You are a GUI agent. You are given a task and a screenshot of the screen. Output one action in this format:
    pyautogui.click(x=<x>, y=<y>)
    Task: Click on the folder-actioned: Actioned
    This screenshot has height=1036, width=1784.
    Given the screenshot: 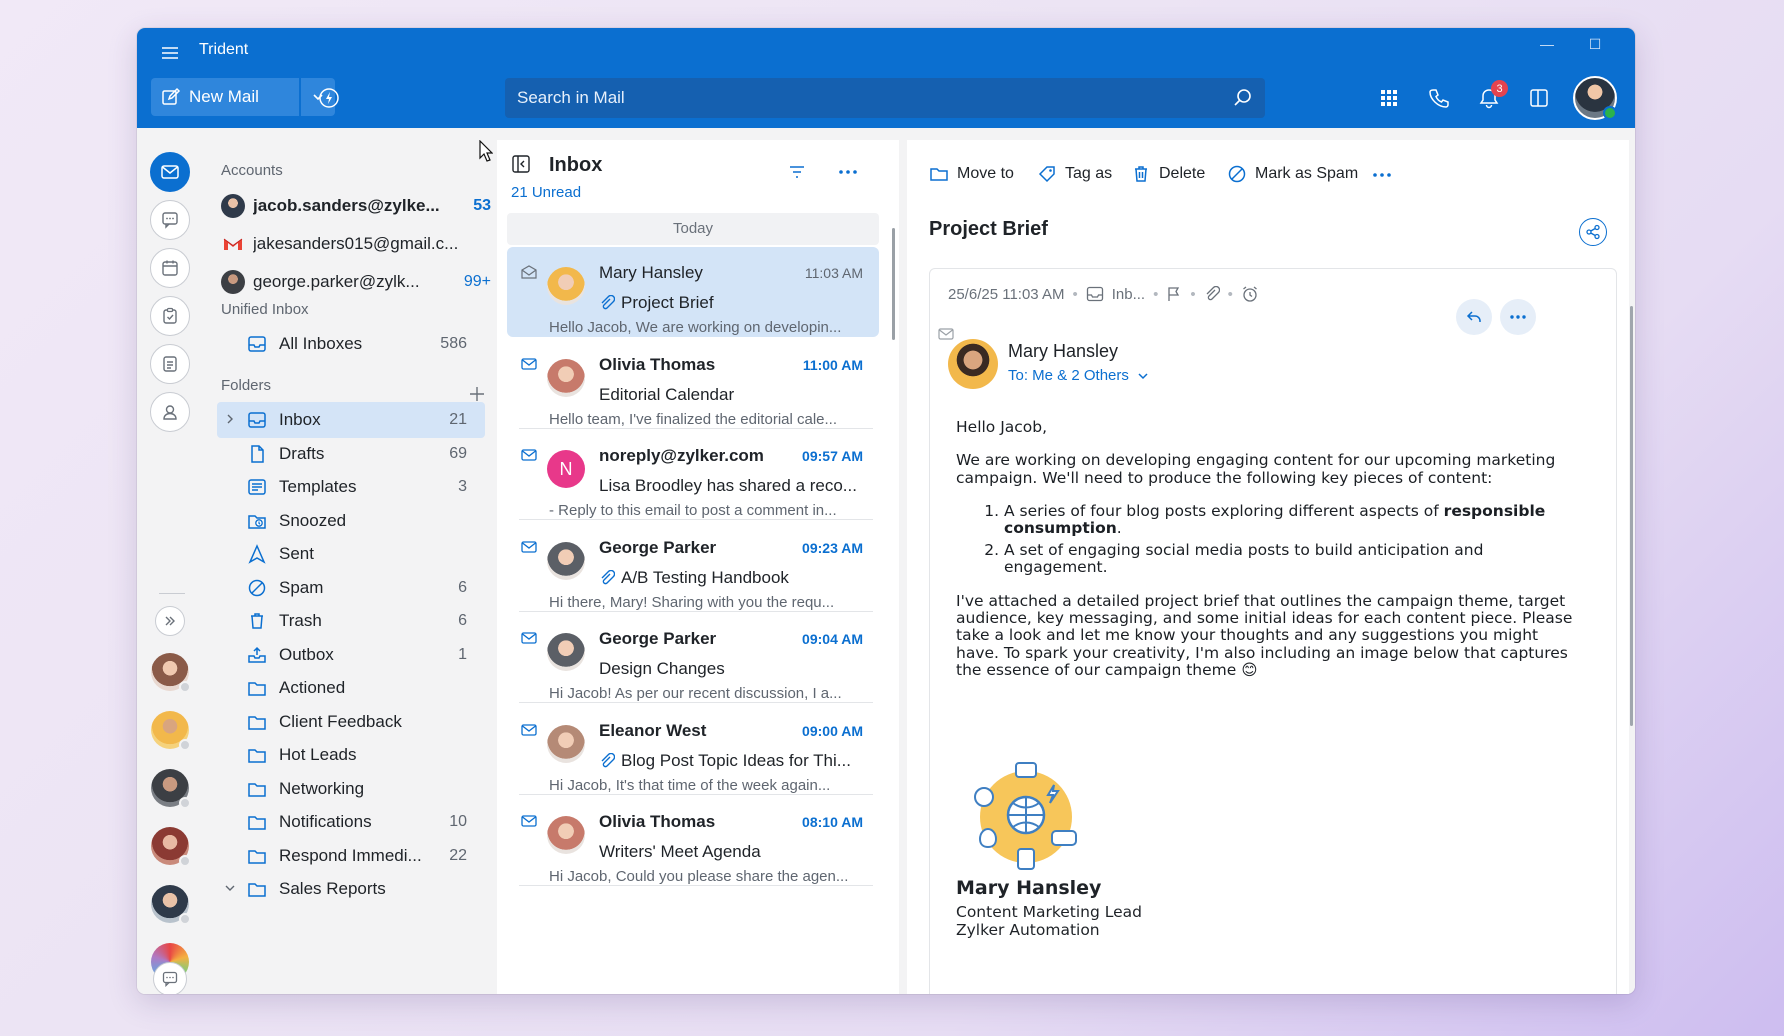 What is the action you would take?
    pyautogui.click(x=351, y=688)
    